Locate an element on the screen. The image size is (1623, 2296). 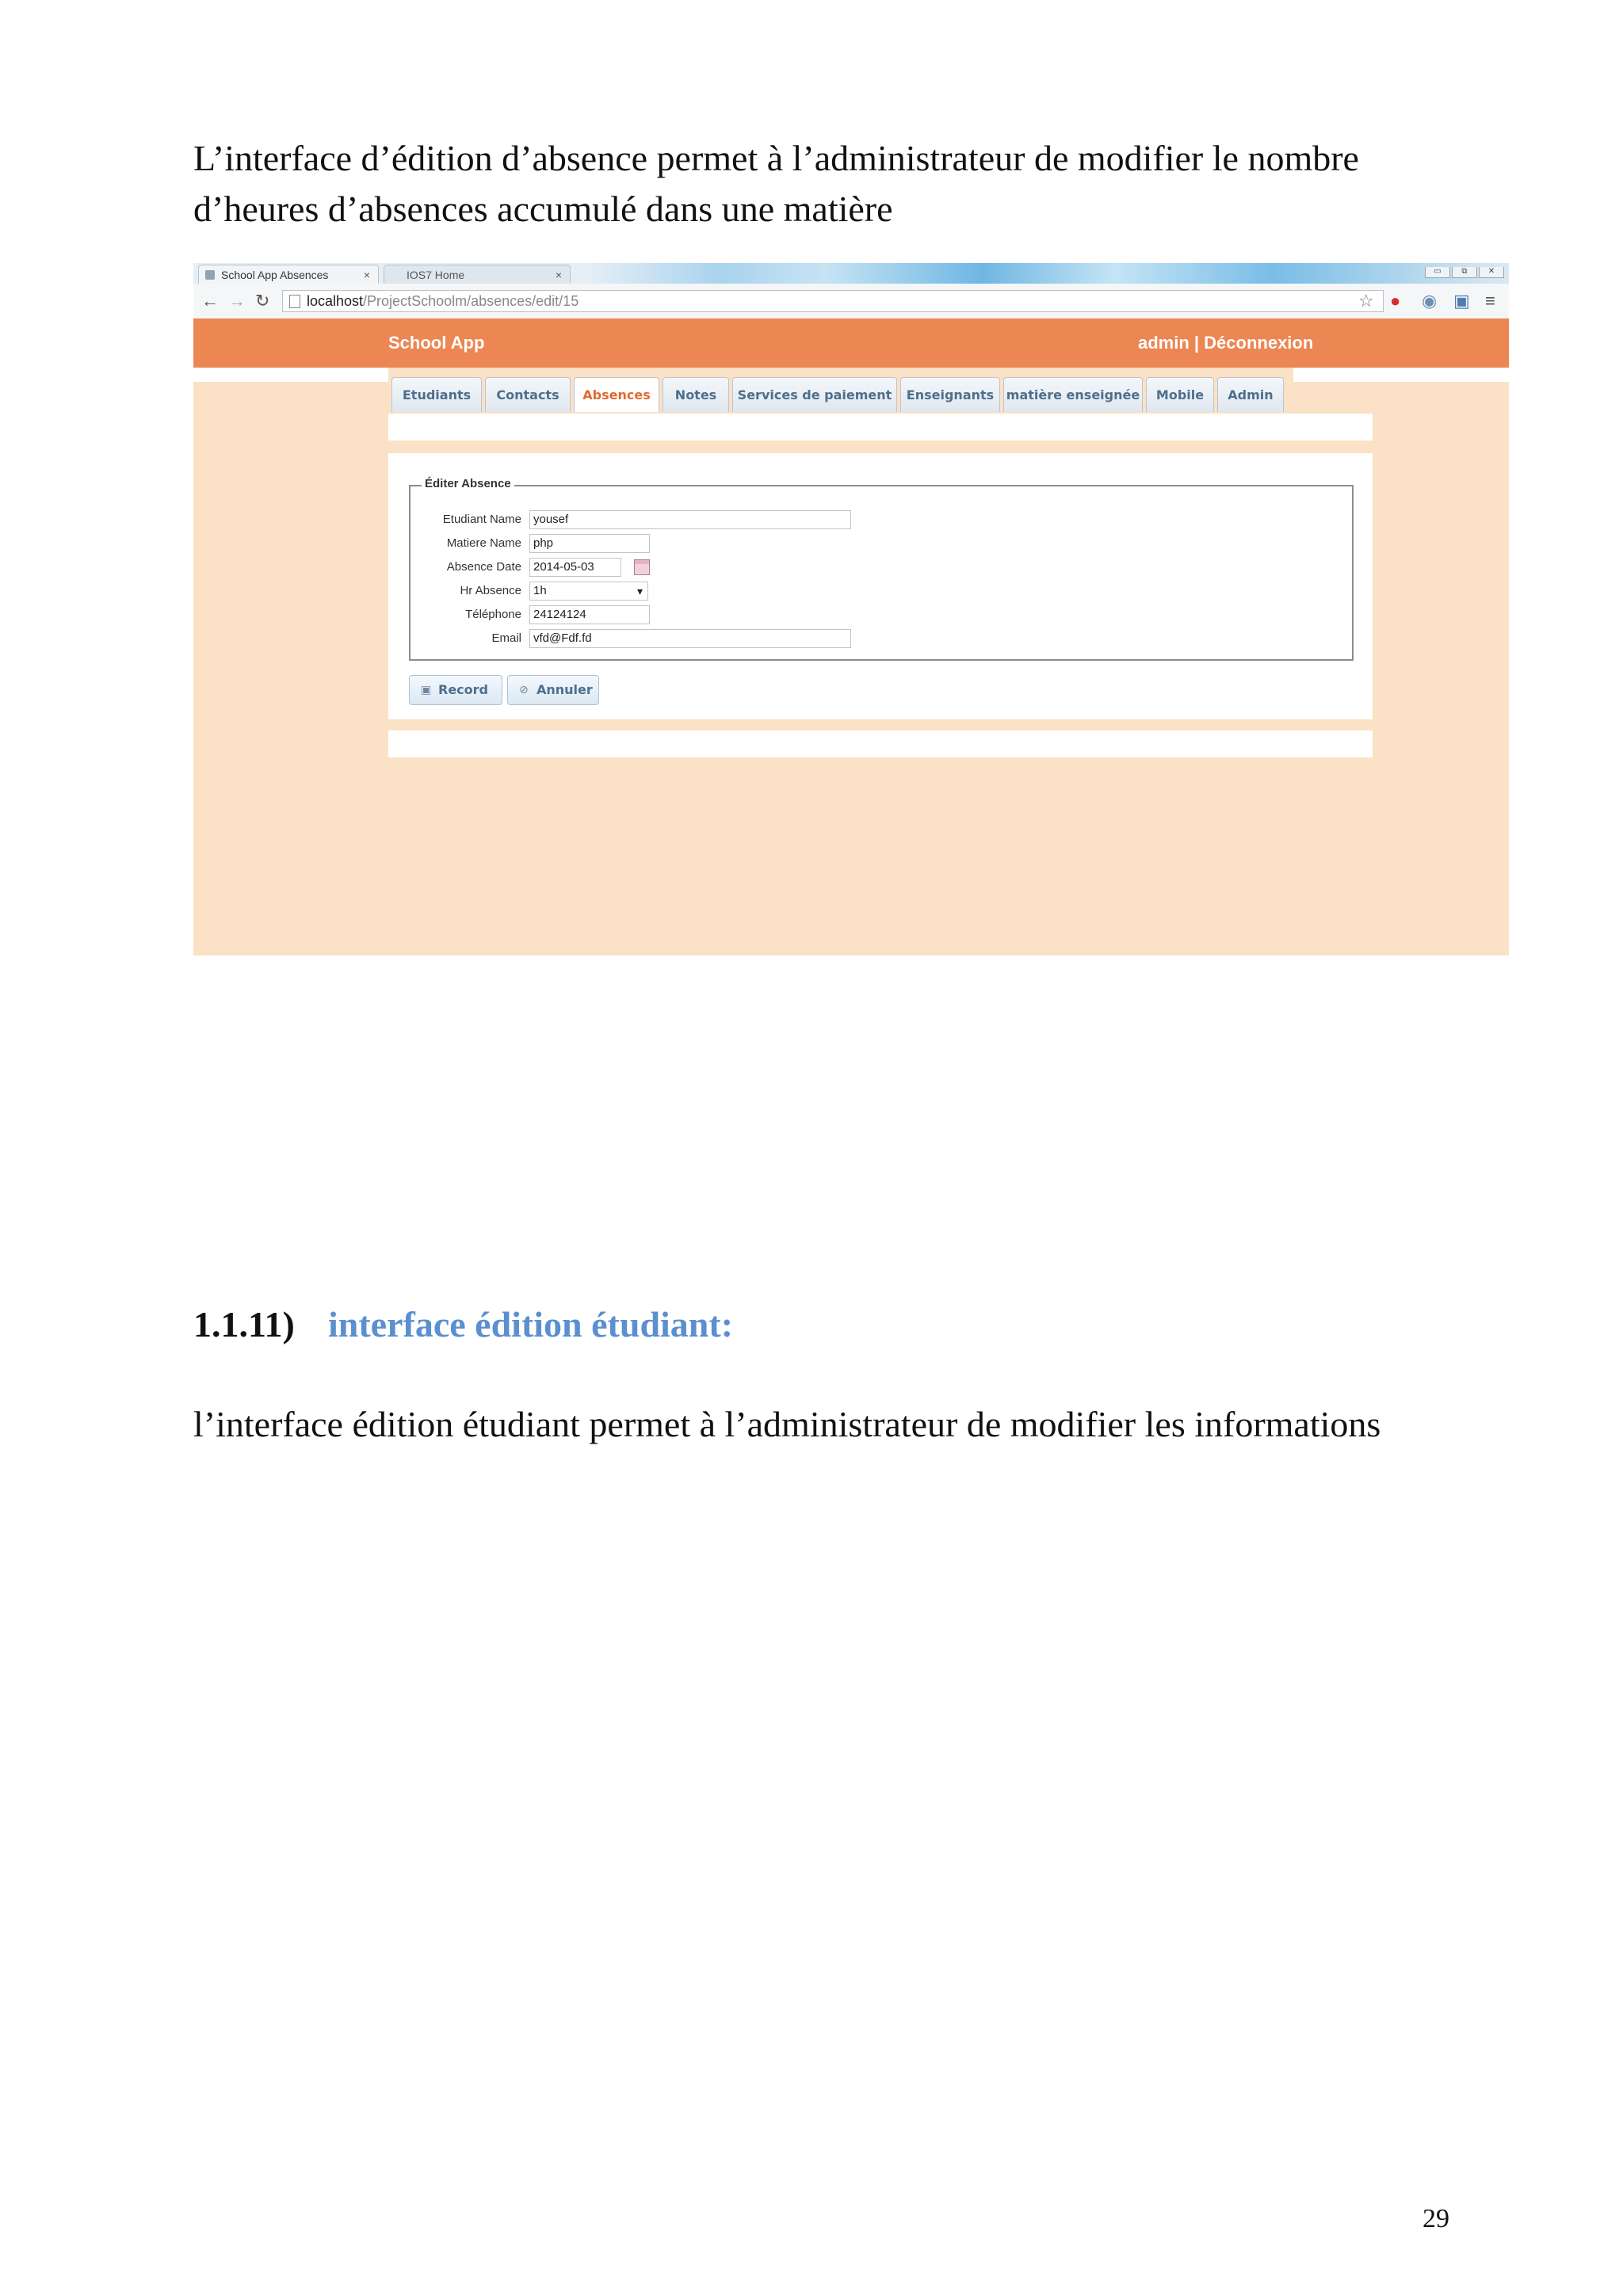
section-heading: 1.1.11) interface édition étudiant: is located at coordinates (463, 1324).